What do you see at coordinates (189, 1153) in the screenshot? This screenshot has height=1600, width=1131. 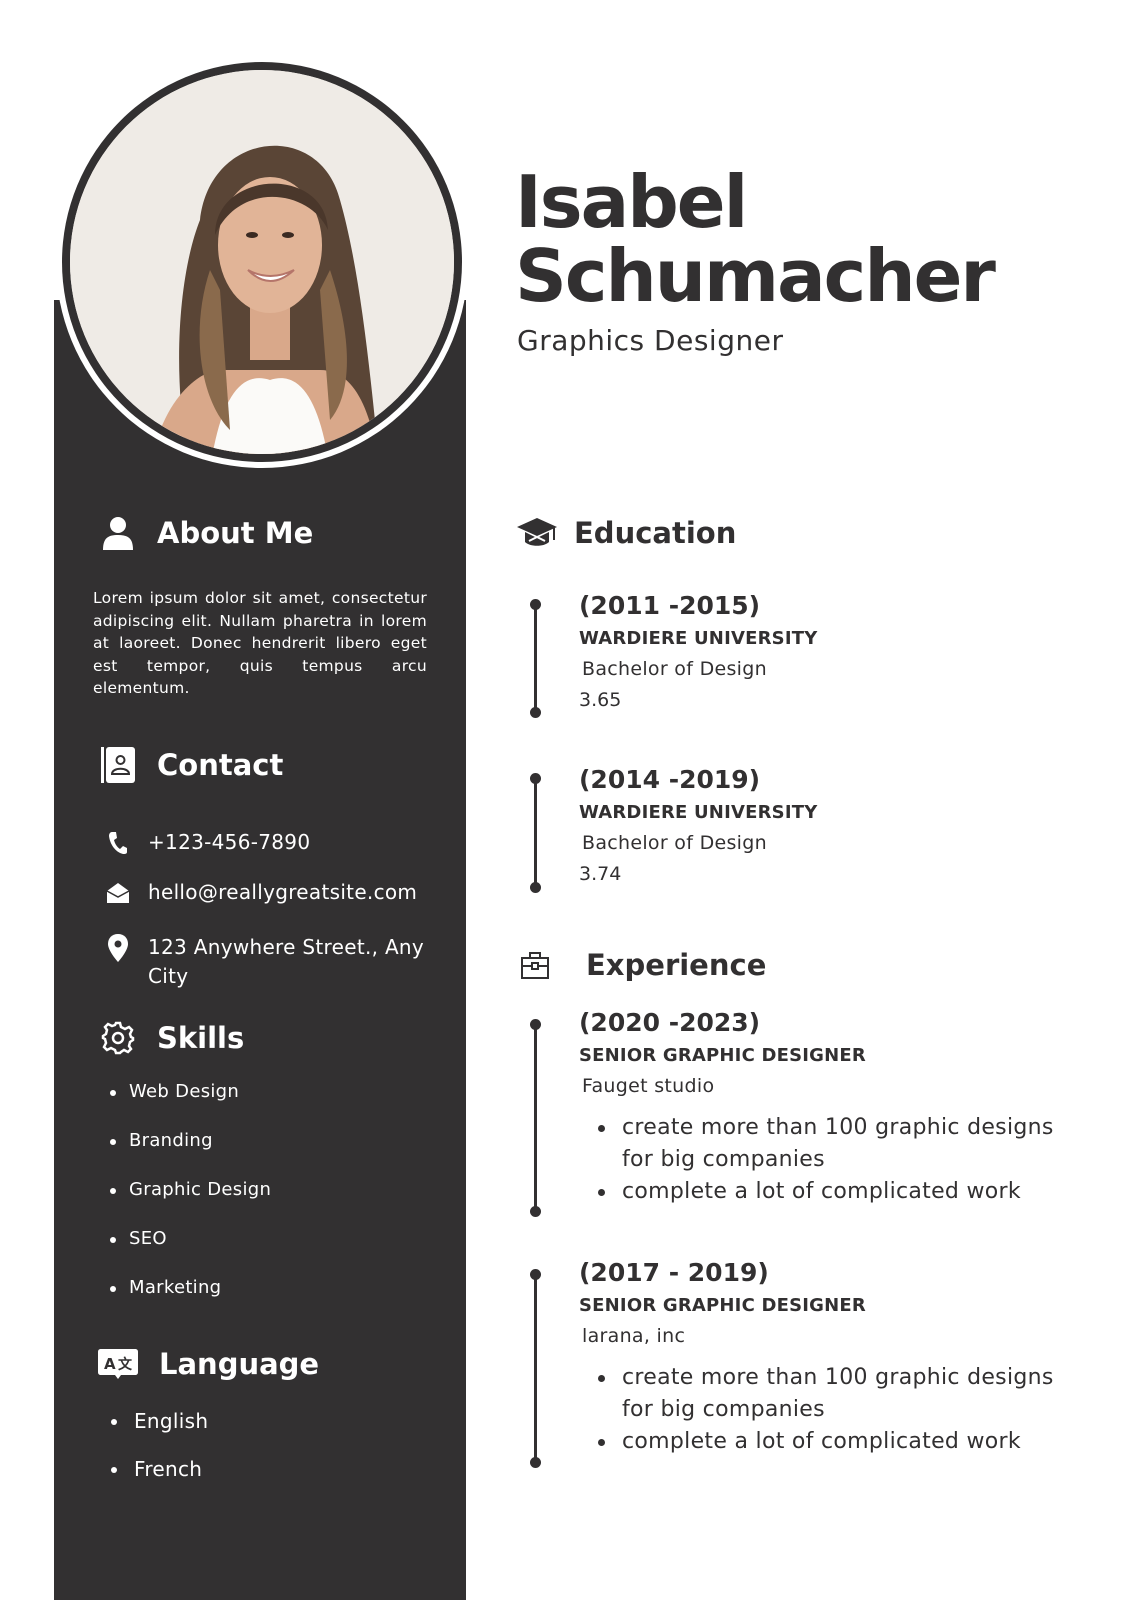 I see `skill-item: Branding` at bounding box center [189, 1153].